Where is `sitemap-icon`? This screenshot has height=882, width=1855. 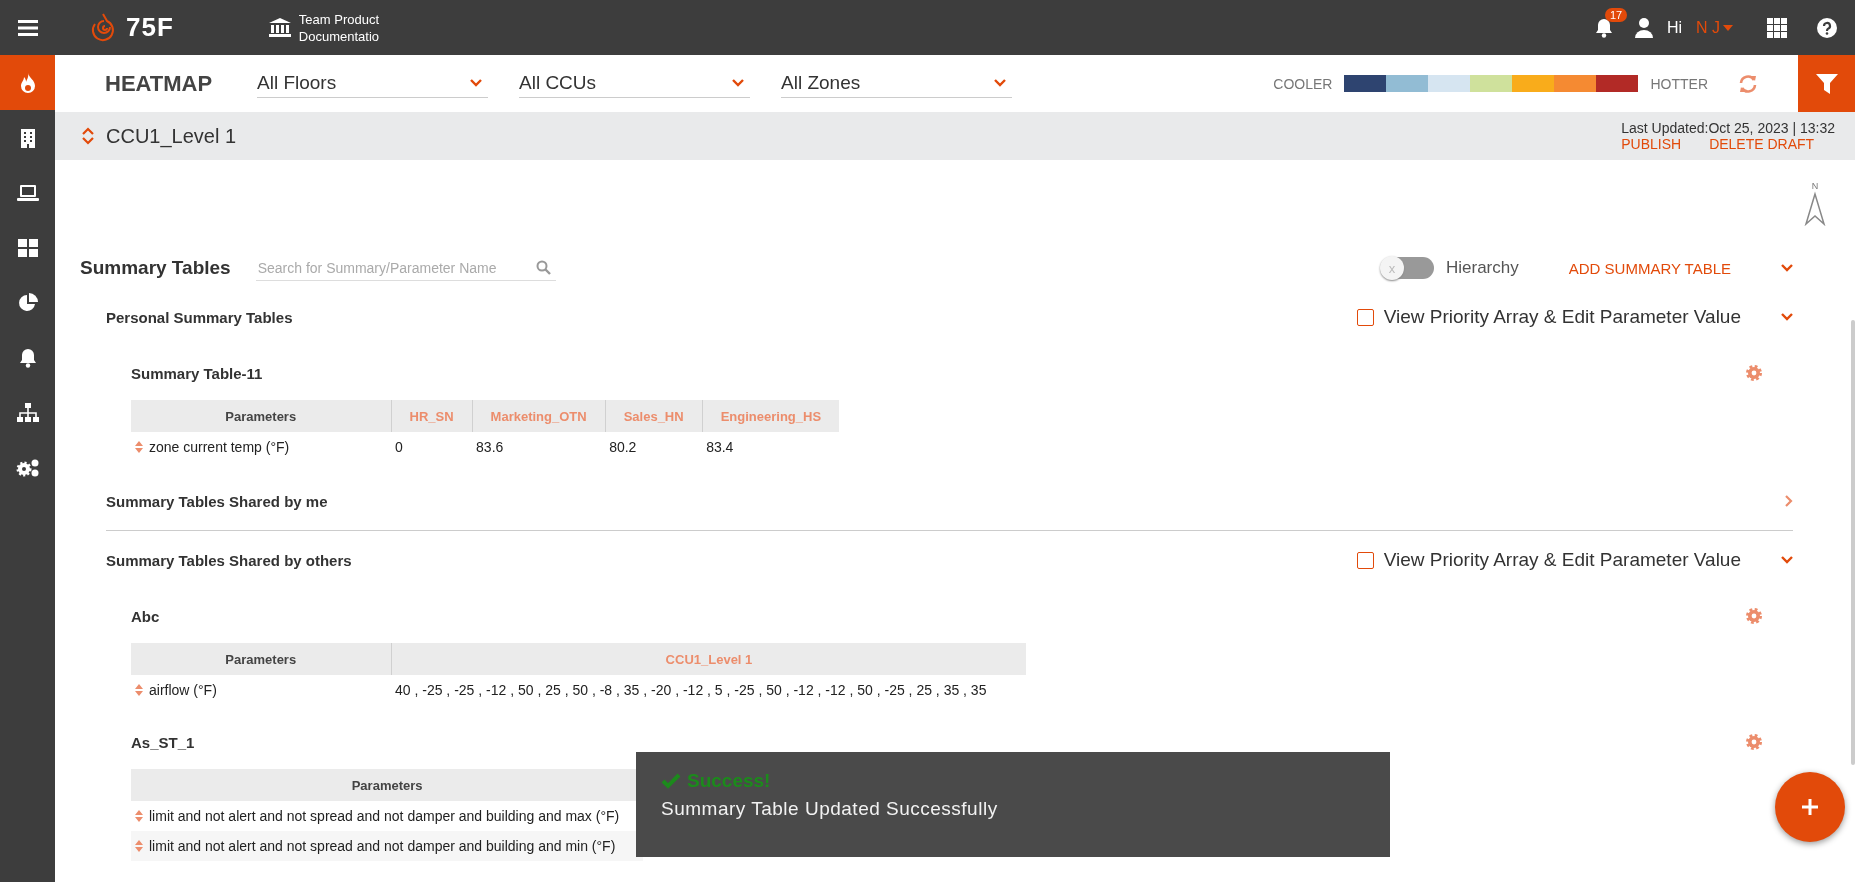
sitemap-icon is located at coordinates (27, 412).